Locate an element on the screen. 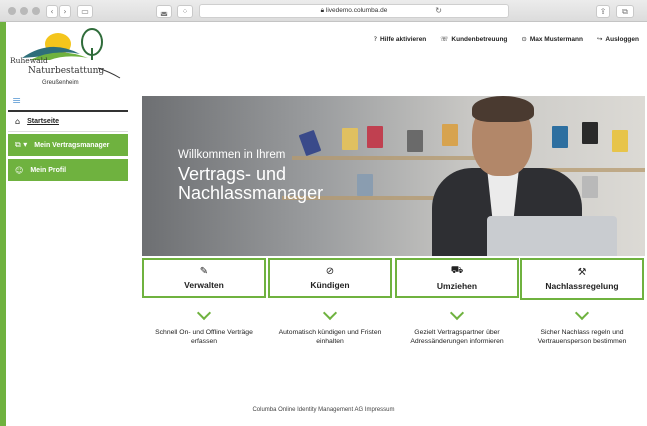 This screenshot has height=426, width=647. address-bar: 🔒︎ livedemo.columba.de ↻ is located at coordinates (354, 11).